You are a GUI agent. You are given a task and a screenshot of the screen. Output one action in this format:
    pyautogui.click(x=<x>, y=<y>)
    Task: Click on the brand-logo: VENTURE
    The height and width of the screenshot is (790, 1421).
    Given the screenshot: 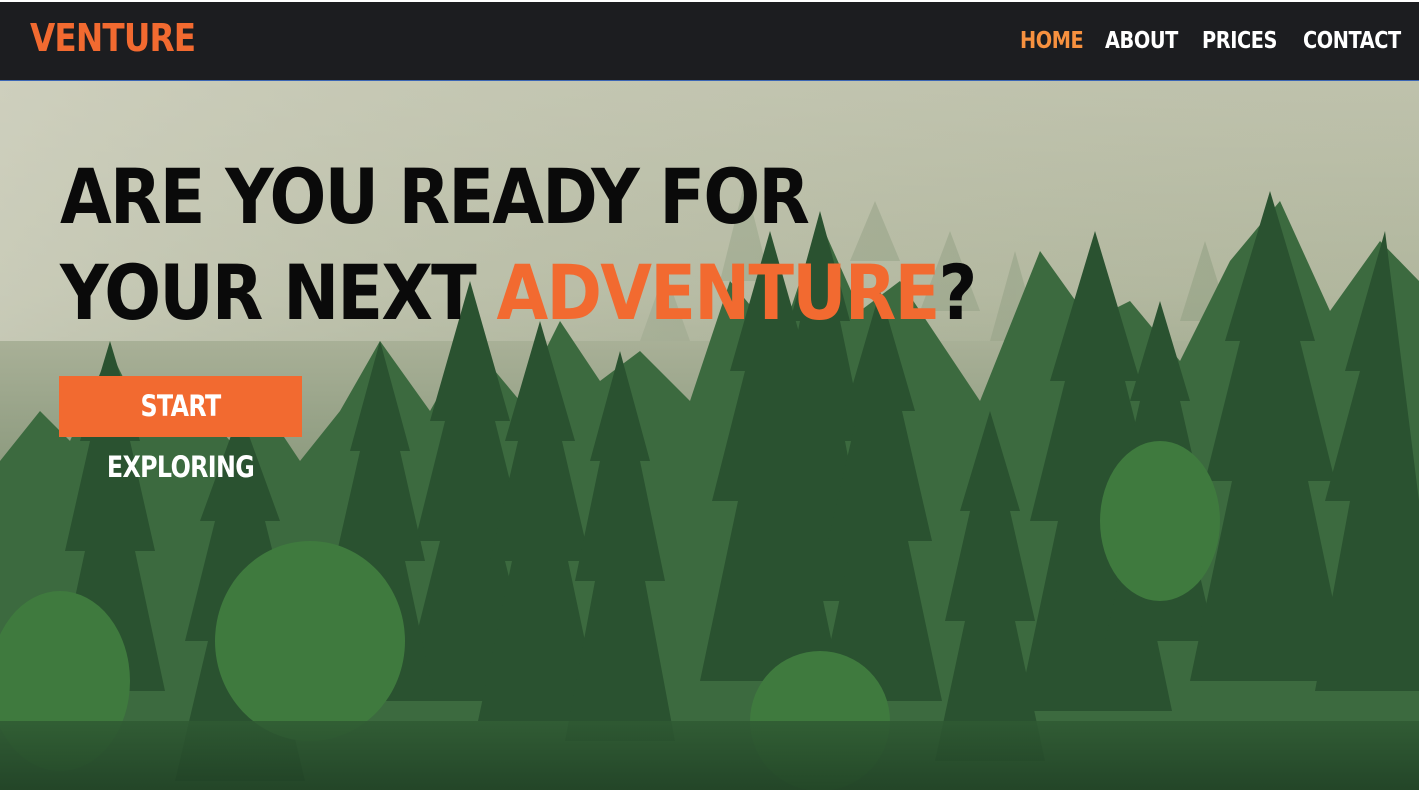 What is the action you would take?
    pyautogui.click(x=113, y=38)
    